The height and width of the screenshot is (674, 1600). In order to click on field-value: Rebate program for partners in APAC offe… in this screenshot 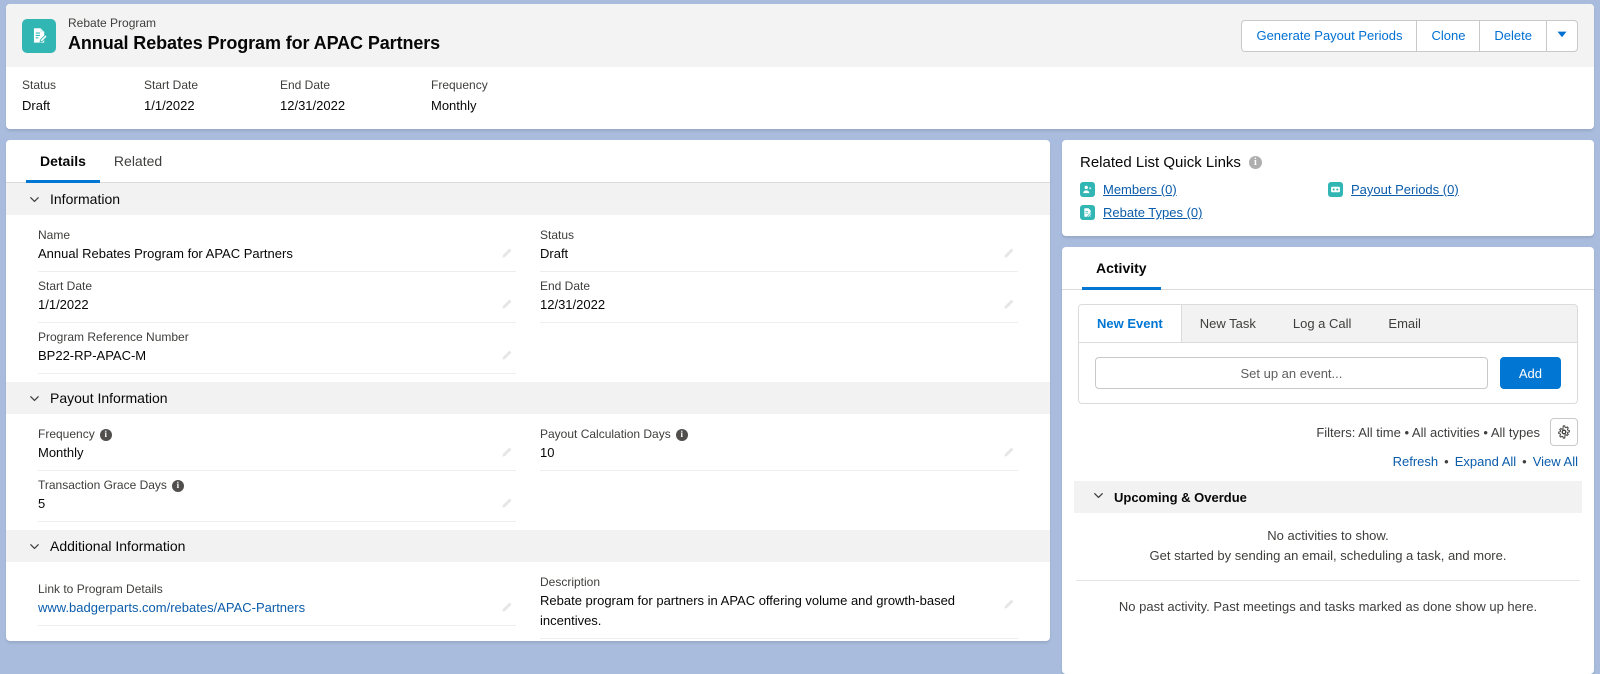, I will do `click(748, 610)`.